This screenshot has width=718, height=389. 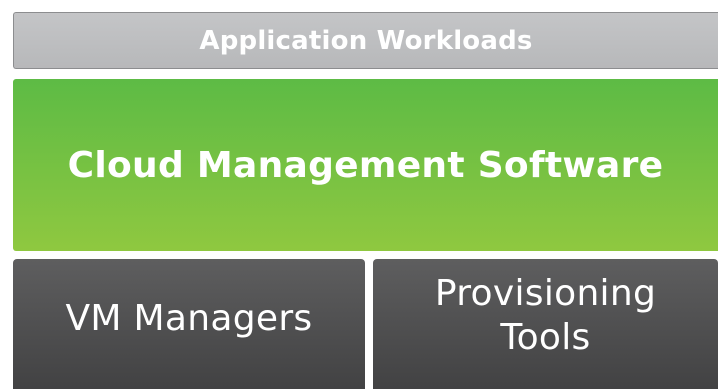 I want to click on cloud-management-software-label: Cloud Management Software, so click(x=365, y=165).